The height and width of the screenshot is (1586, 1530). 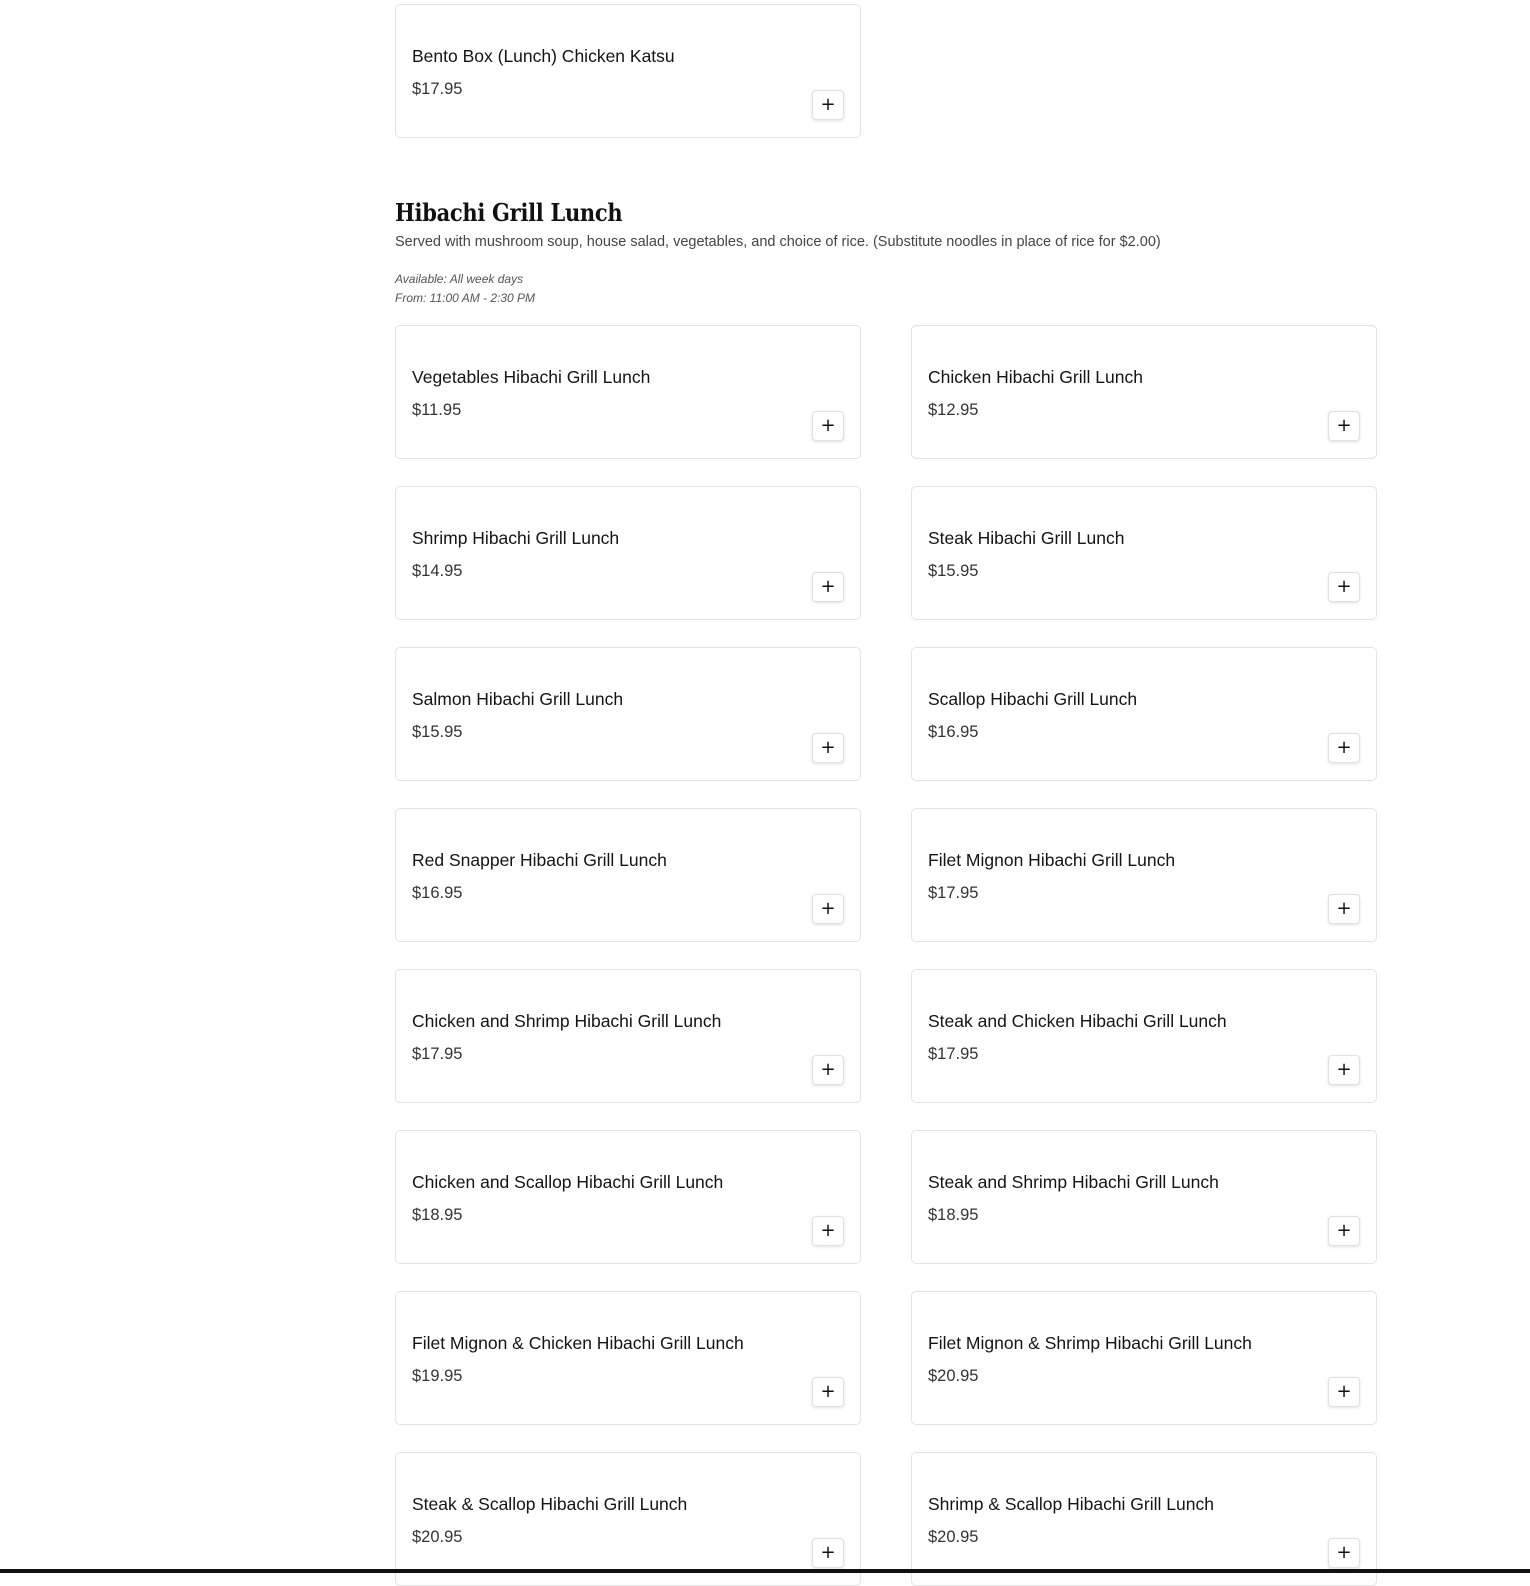 I want to click on item-price: $12.95, so click(x=953, y=410).